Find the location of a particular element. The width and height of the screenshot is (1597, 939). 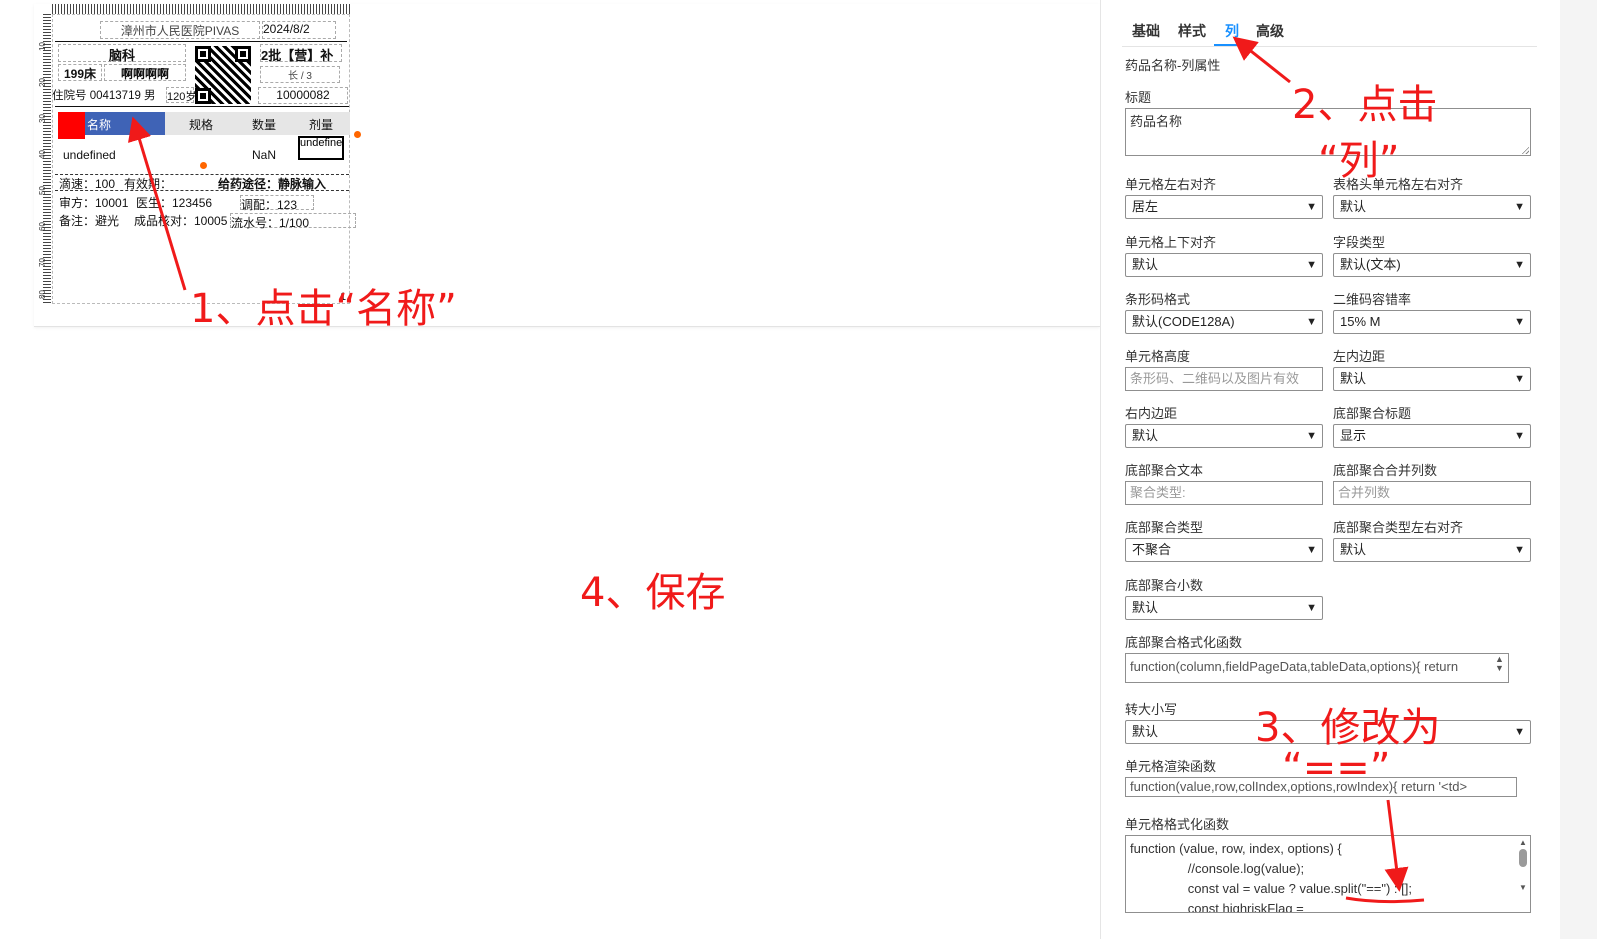

case-label: 转大小写 is located at coordinates (1151, 709).